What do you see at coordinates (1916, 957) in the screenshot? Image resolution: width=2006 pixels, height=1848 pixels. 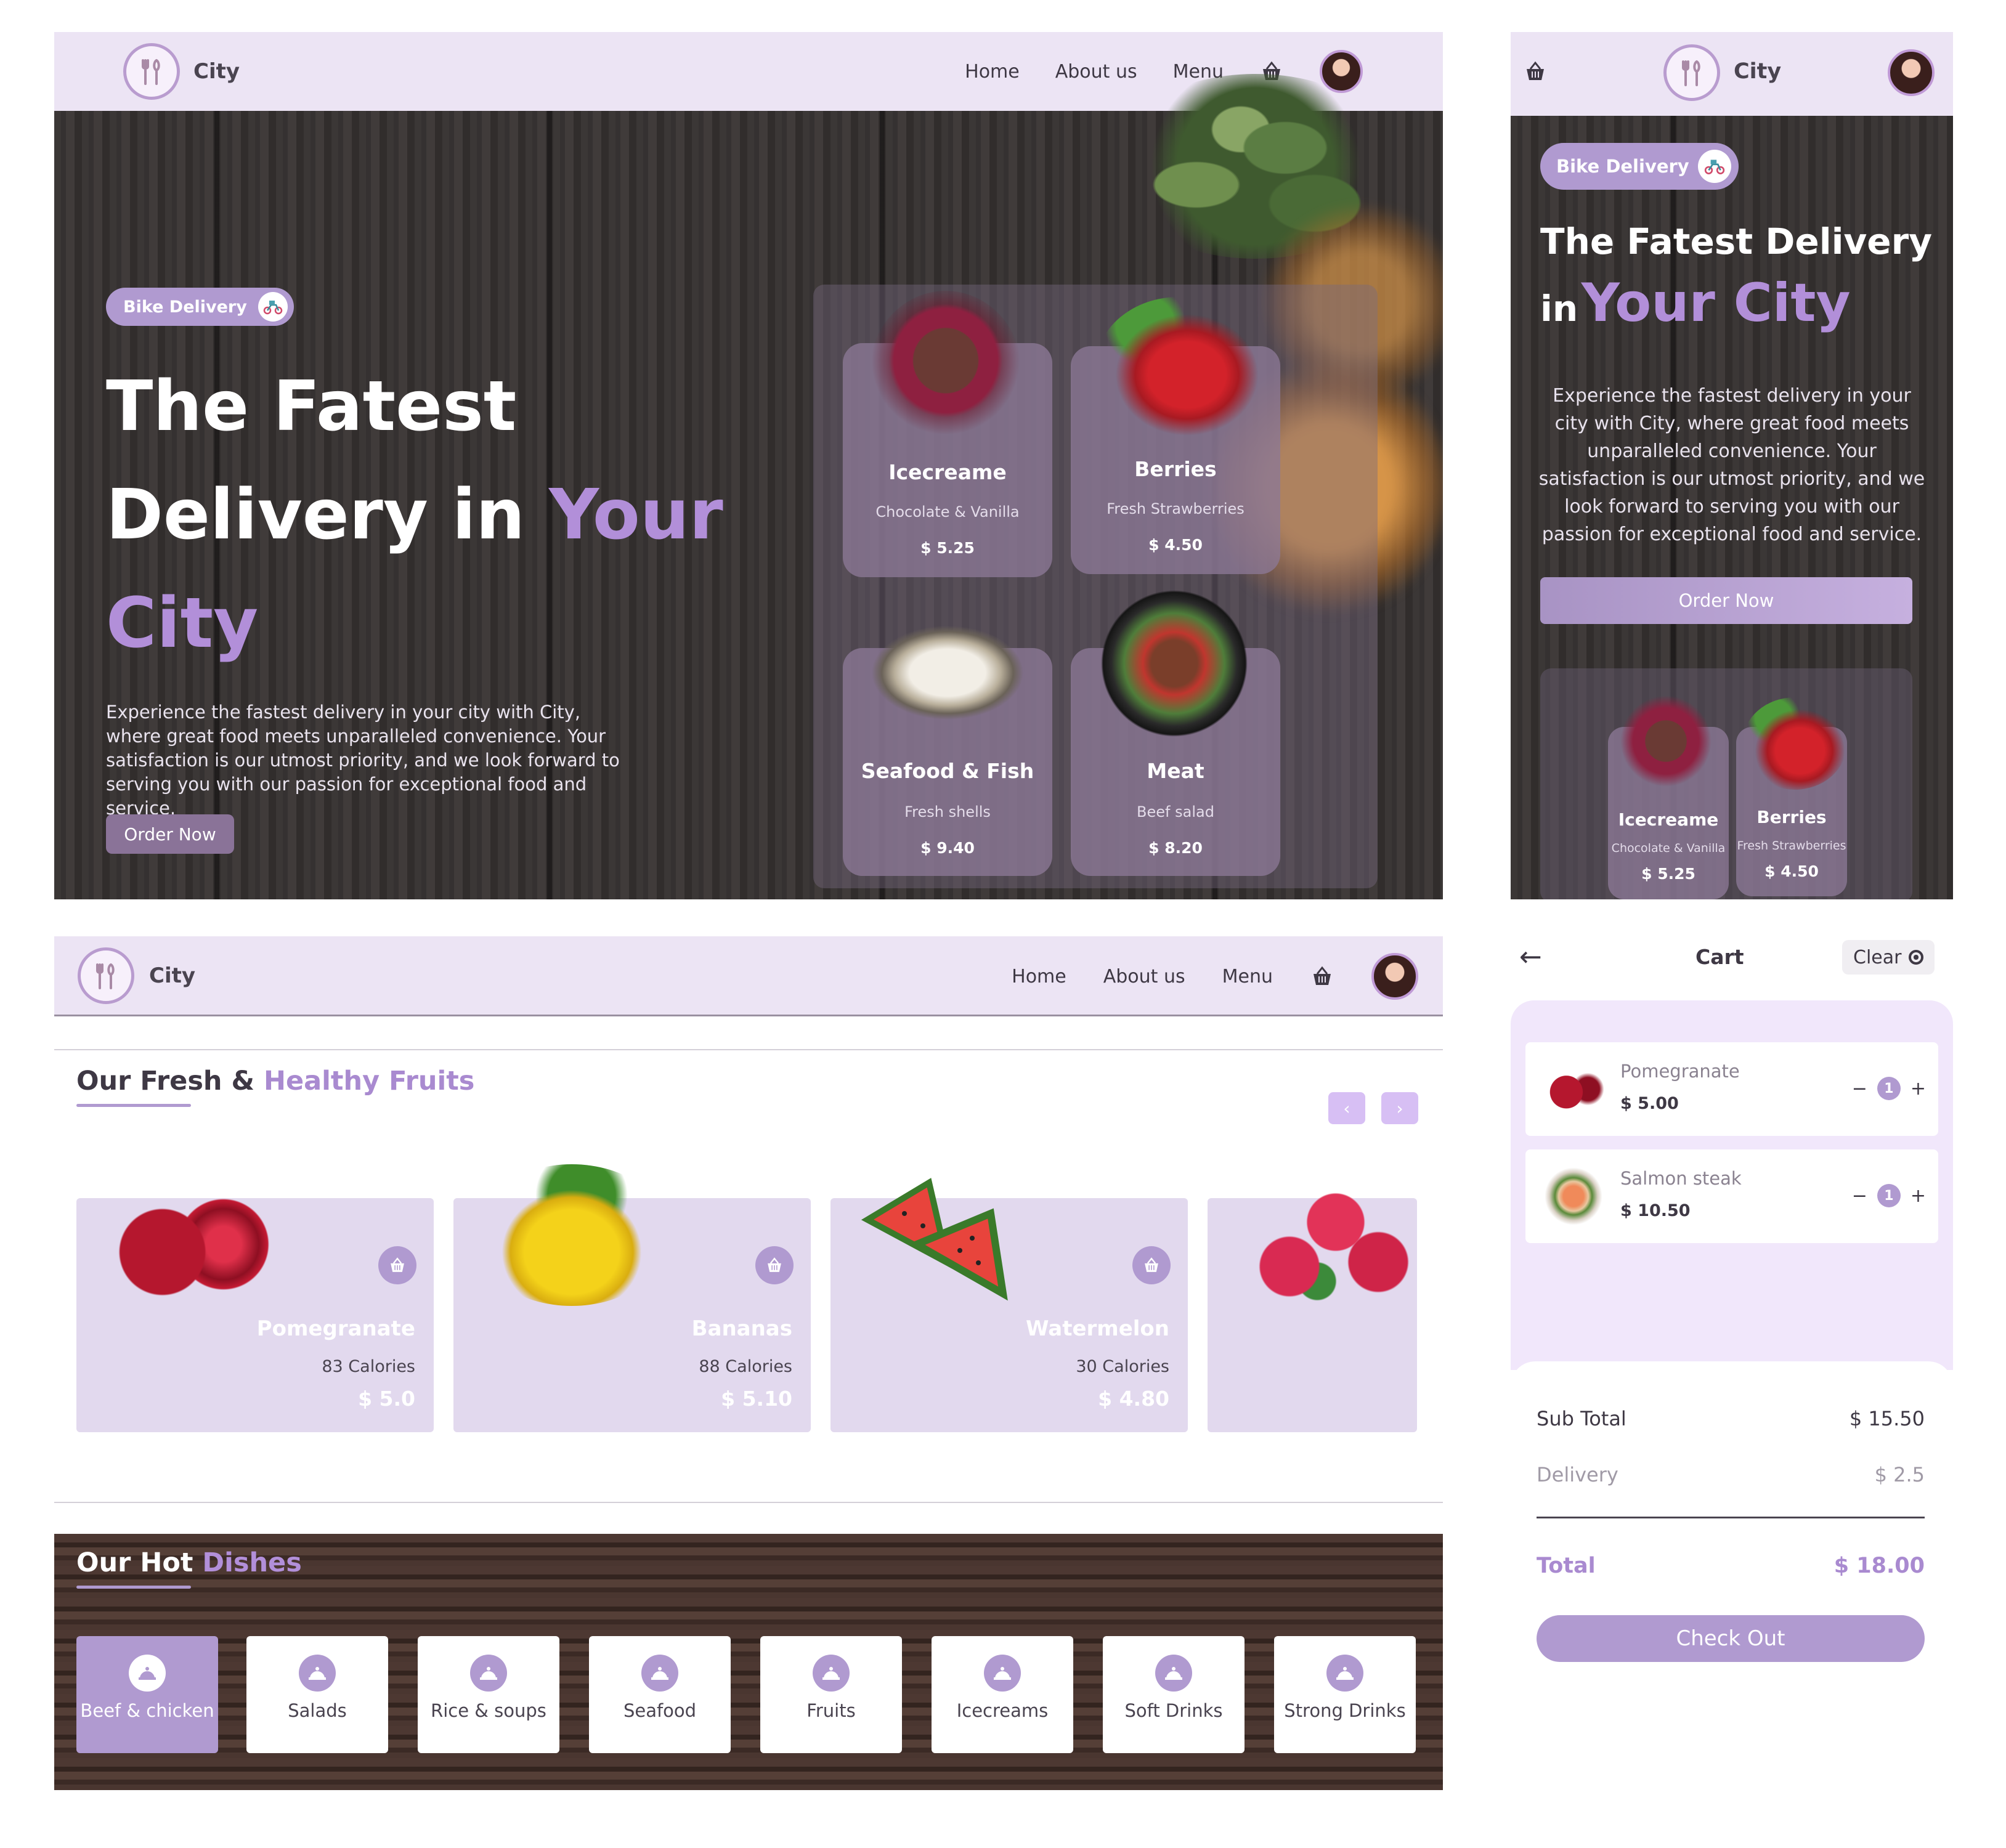 I see `clear-icon` at bounding box center [1916, 957].